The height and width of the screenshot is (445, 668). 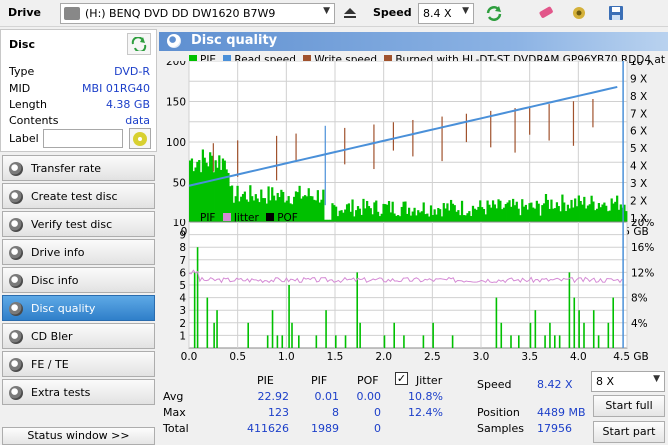 I want to click on options-button, so click(x=579, y=13).